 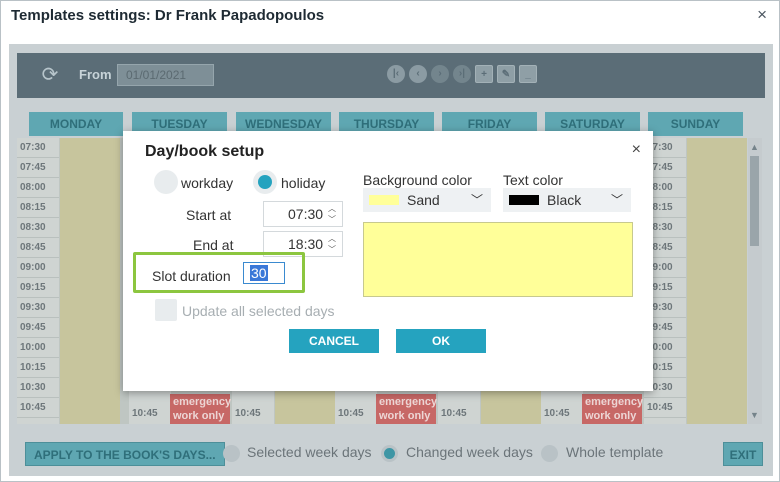 What do you see at coordinates (334, 341) in the screenshot?
I see `cancel-button: CANCEL` at bounding box center [334, 341].